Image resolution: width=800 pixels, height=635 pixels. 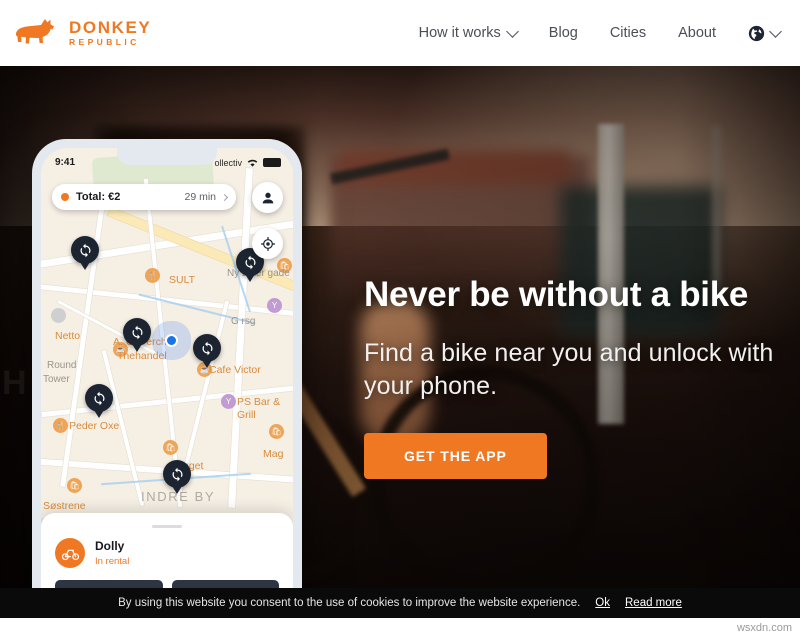 What do you see at coordinates (110, 546) in the screenshot?
I see `bike-name: Dolly` at bounding box center [110, 546].